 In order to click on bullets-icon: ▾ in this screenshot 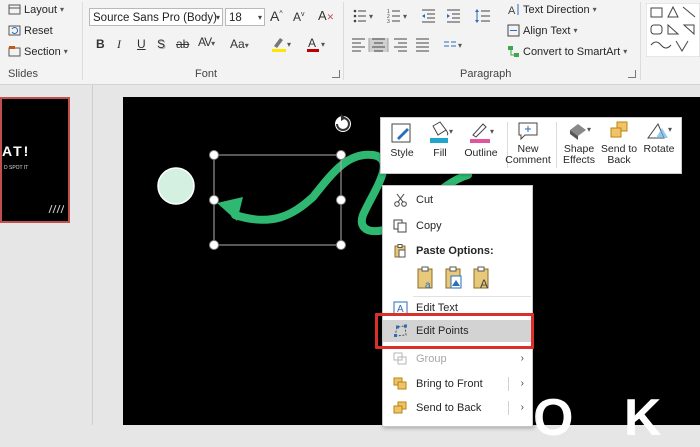, I will do `click(363, 16)`.